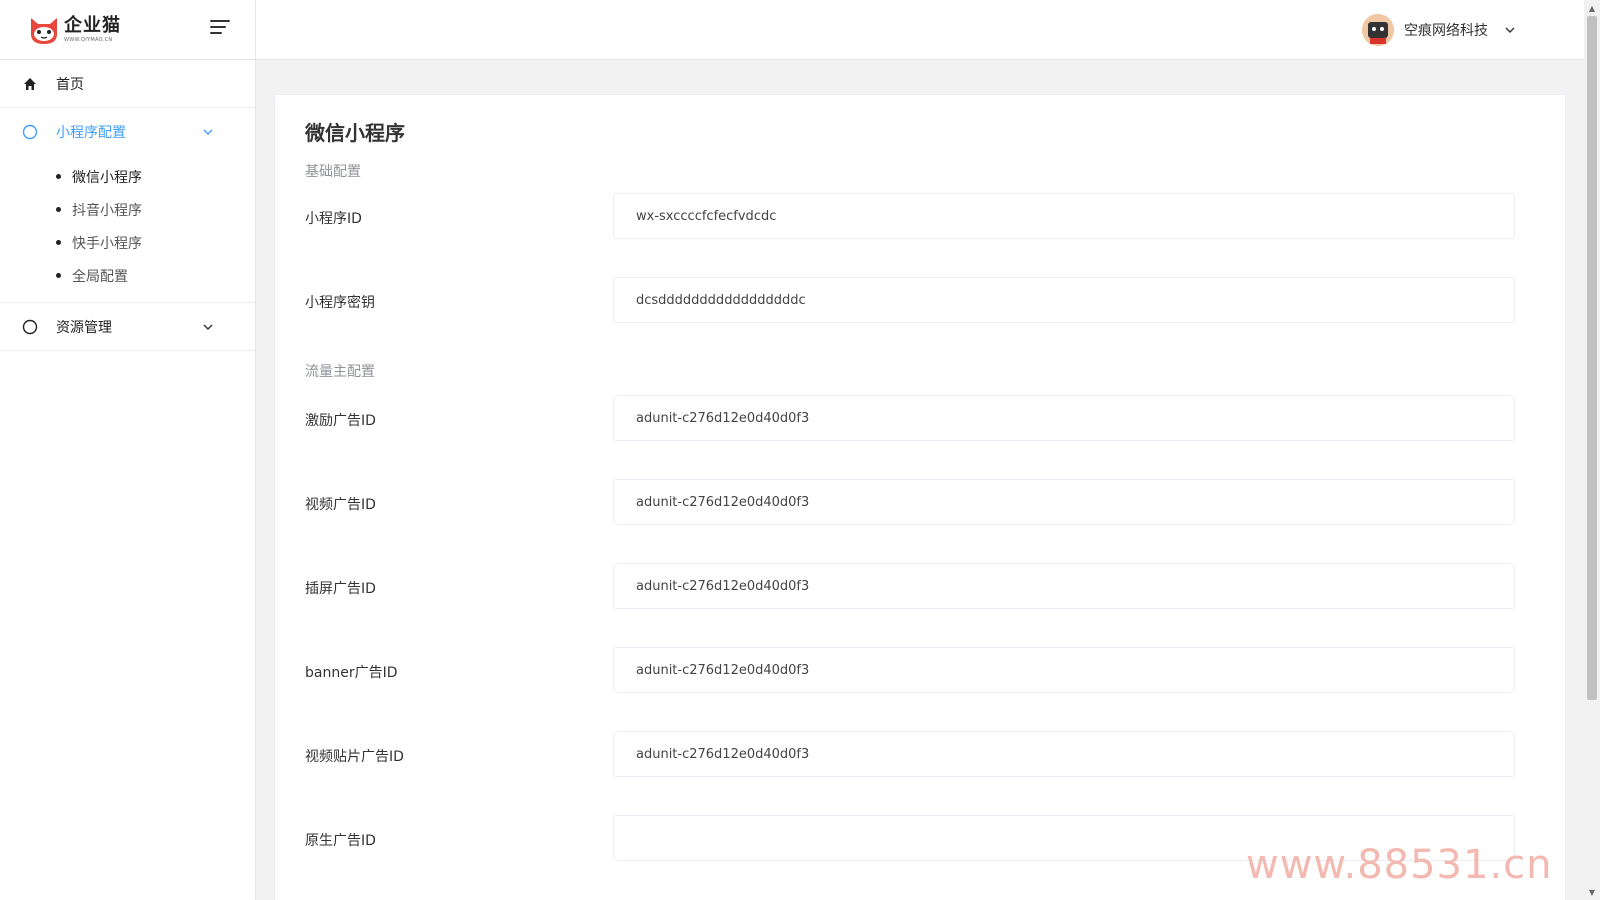 Image resolution: width=1600 pixels, height=900 pixels. What do you see at coordinates (127, 30) in the screenshot?
I see `logo-bar: 企业猫 WWW.QIYMAO.CN` at bounding box center [127, 30].